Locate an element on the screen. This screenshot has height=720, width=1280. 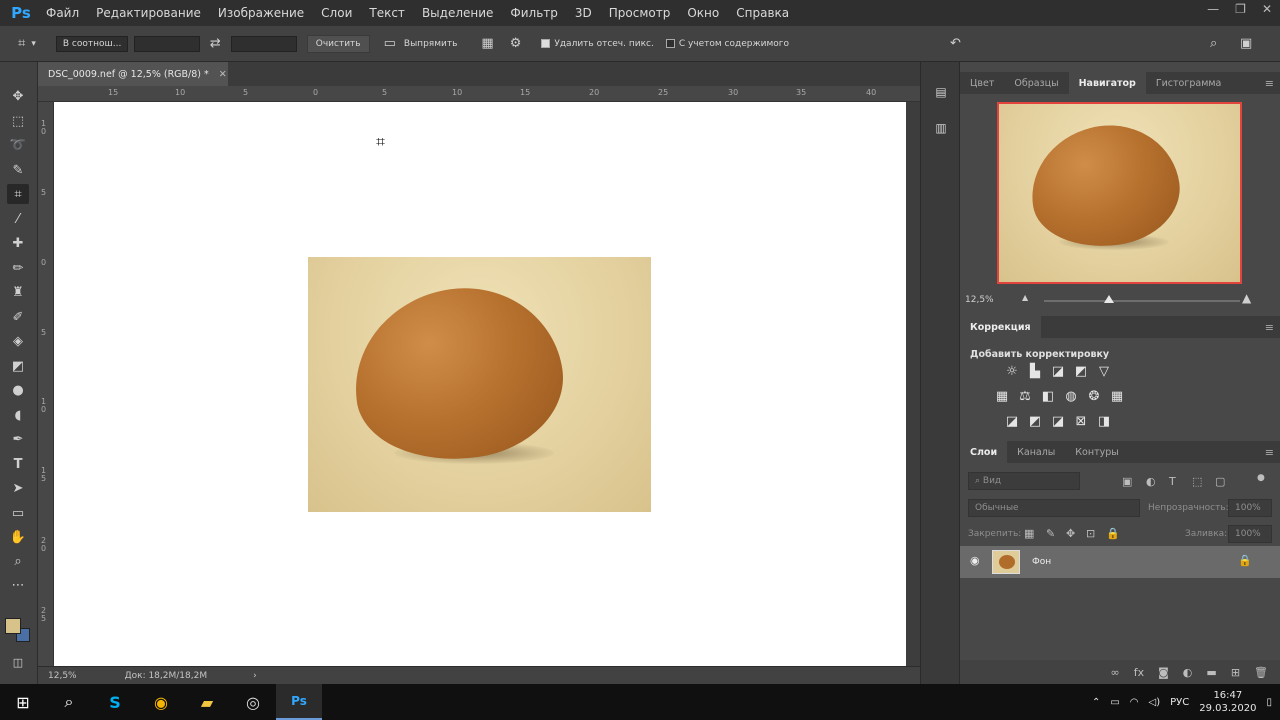
quick-mask-icon: ◫ is located at coordinates (18, 662).